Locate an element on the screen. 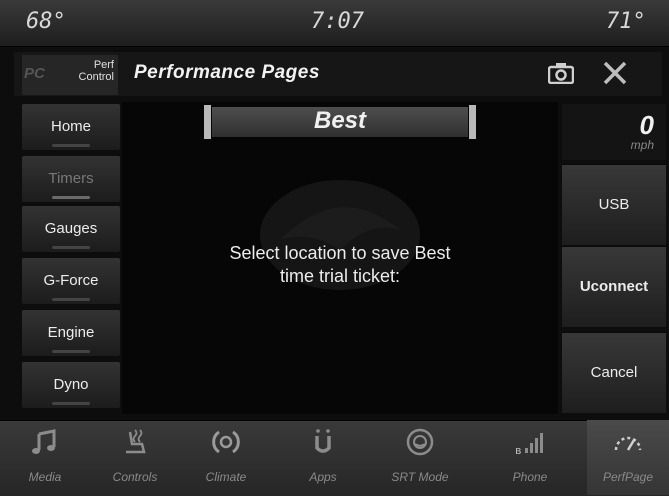 The width and height of the screenshot is (669, 496). status-bar: 68° 7:07 71° is located at coordinates (334, 23).